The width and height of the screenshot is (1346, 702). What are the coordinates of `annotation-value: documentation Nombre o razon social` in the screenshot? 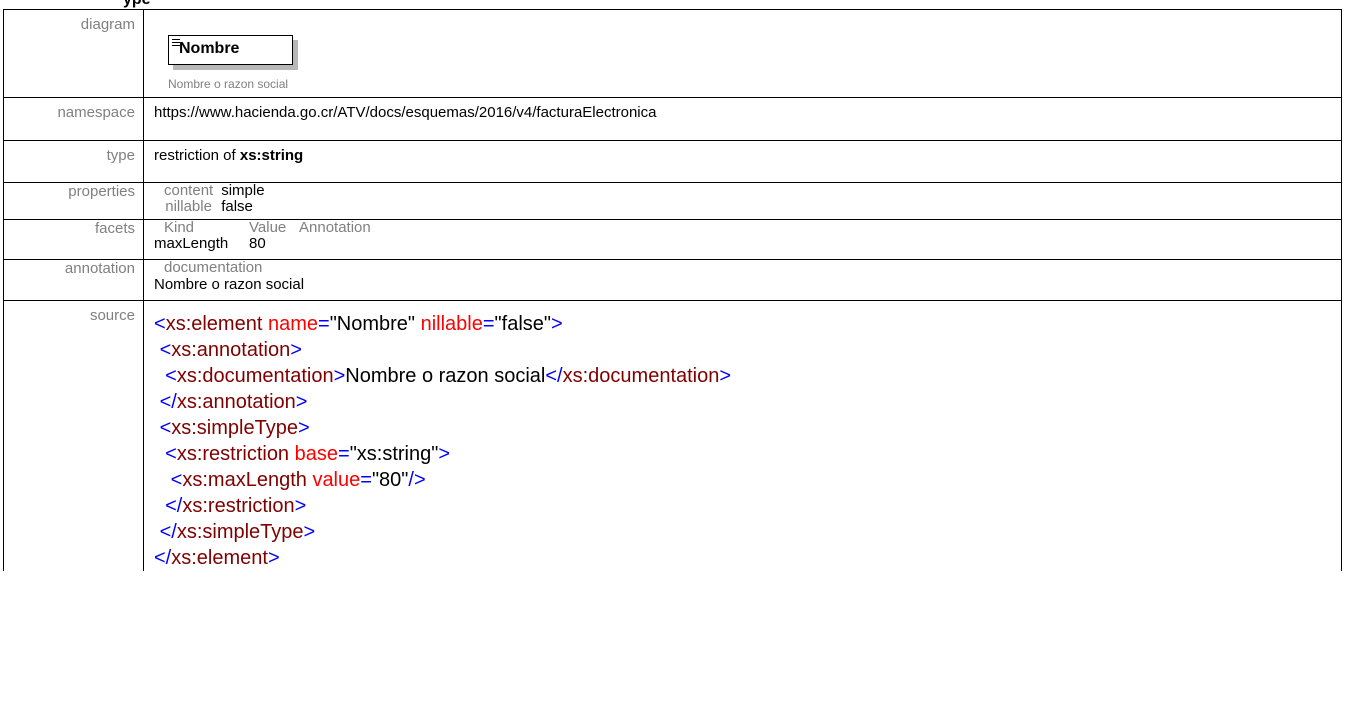 It's located at (742, 280).